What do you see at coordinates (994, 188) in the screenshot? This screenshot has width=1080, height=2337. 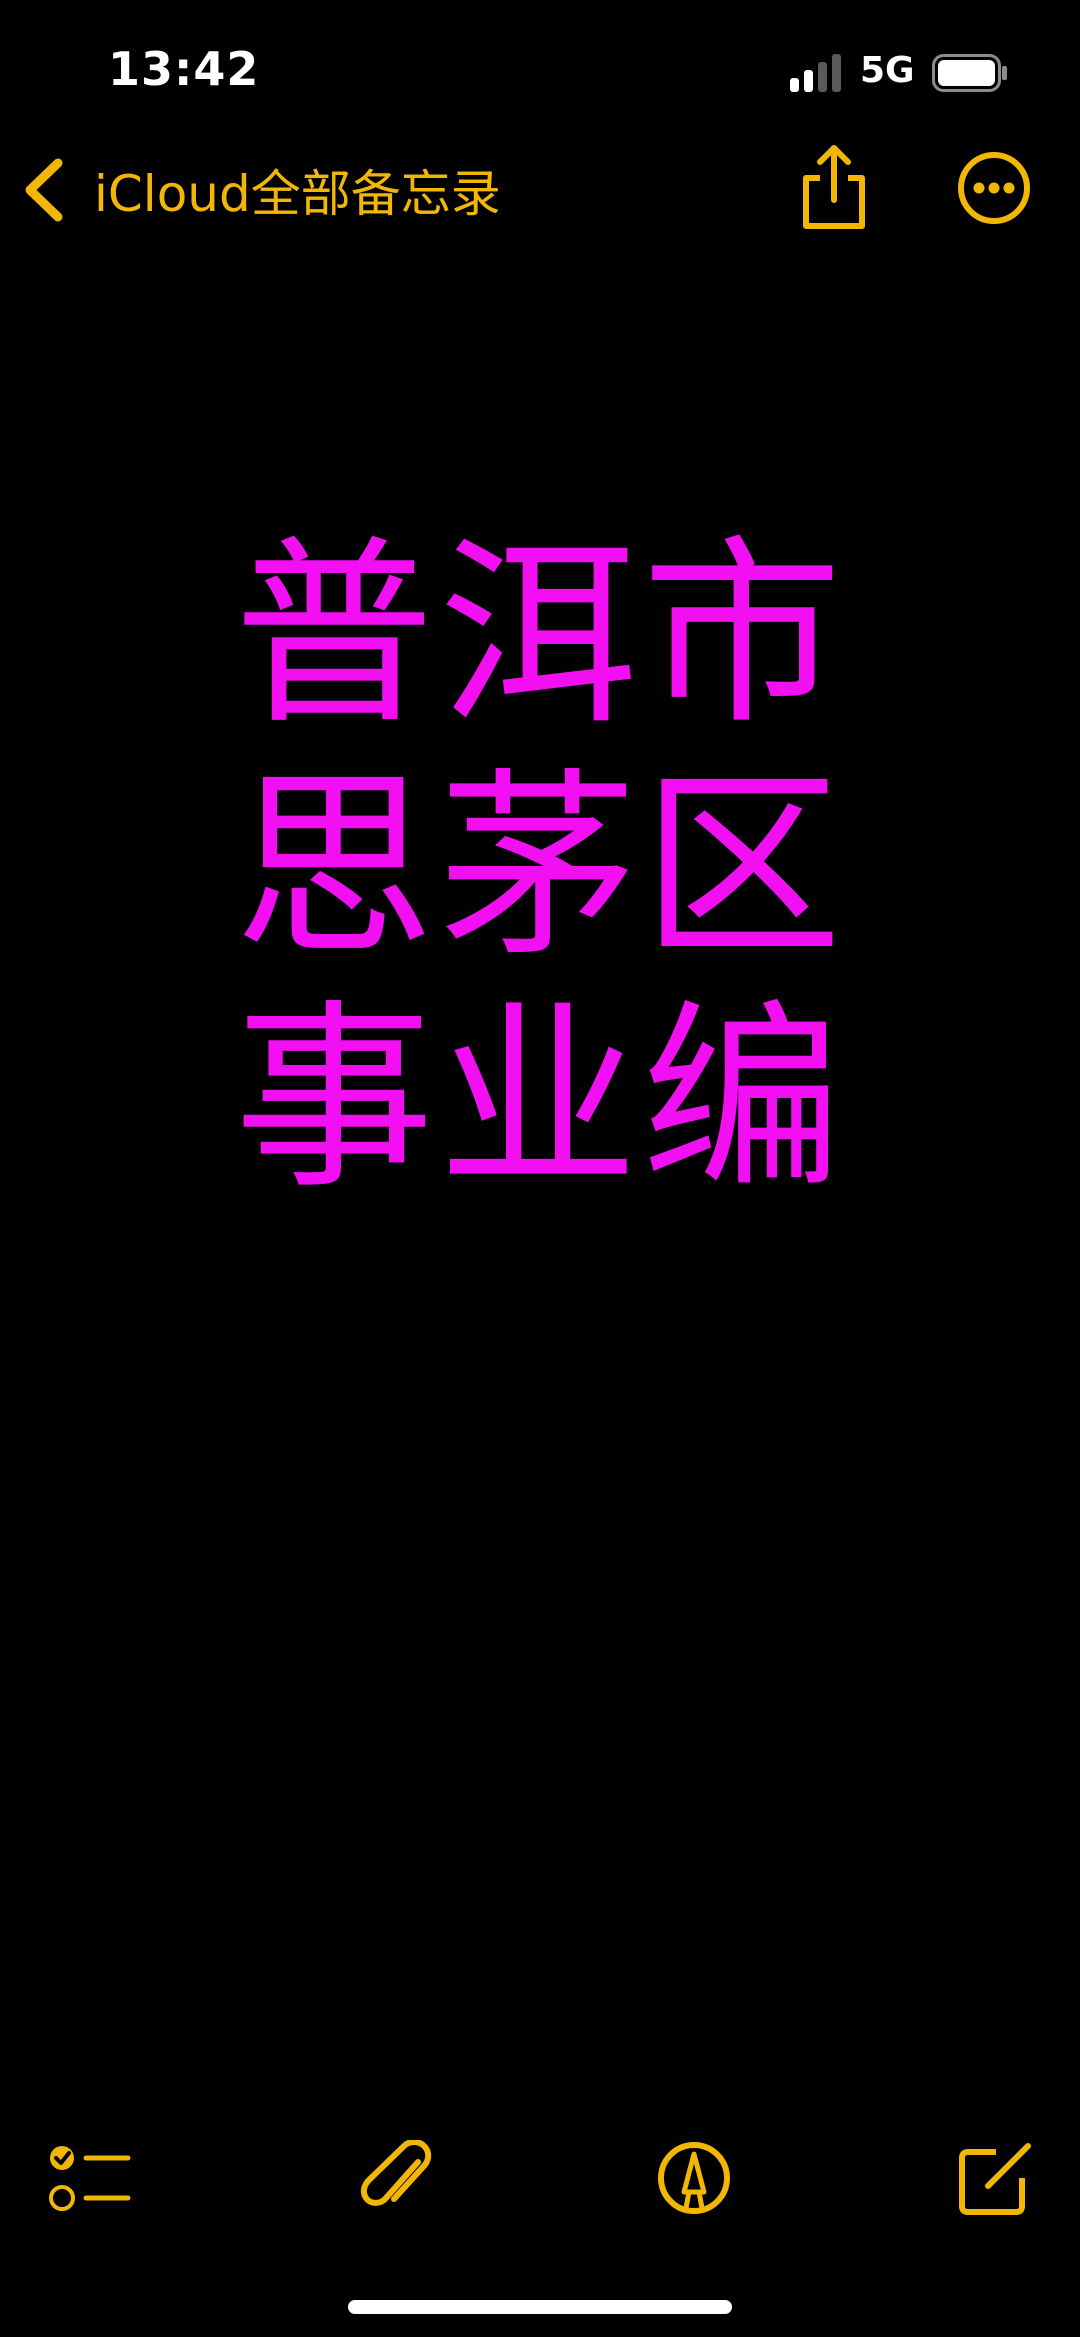 I see `more-icon` at bounding box center [994, 188].